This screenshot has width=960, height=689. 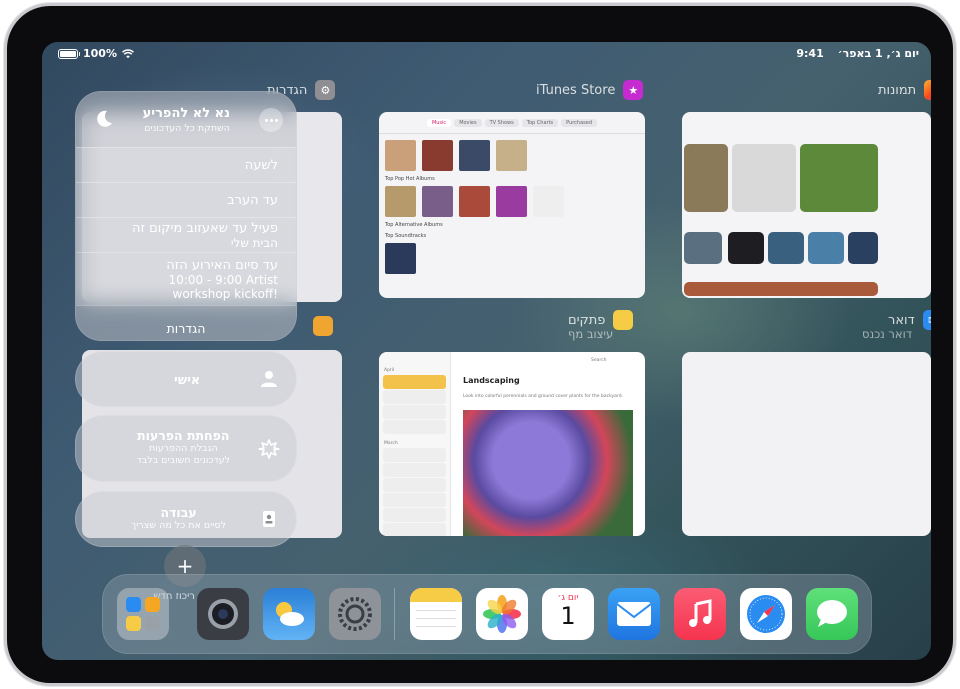 I want to click on flower-image, so click(x=548, y=473).